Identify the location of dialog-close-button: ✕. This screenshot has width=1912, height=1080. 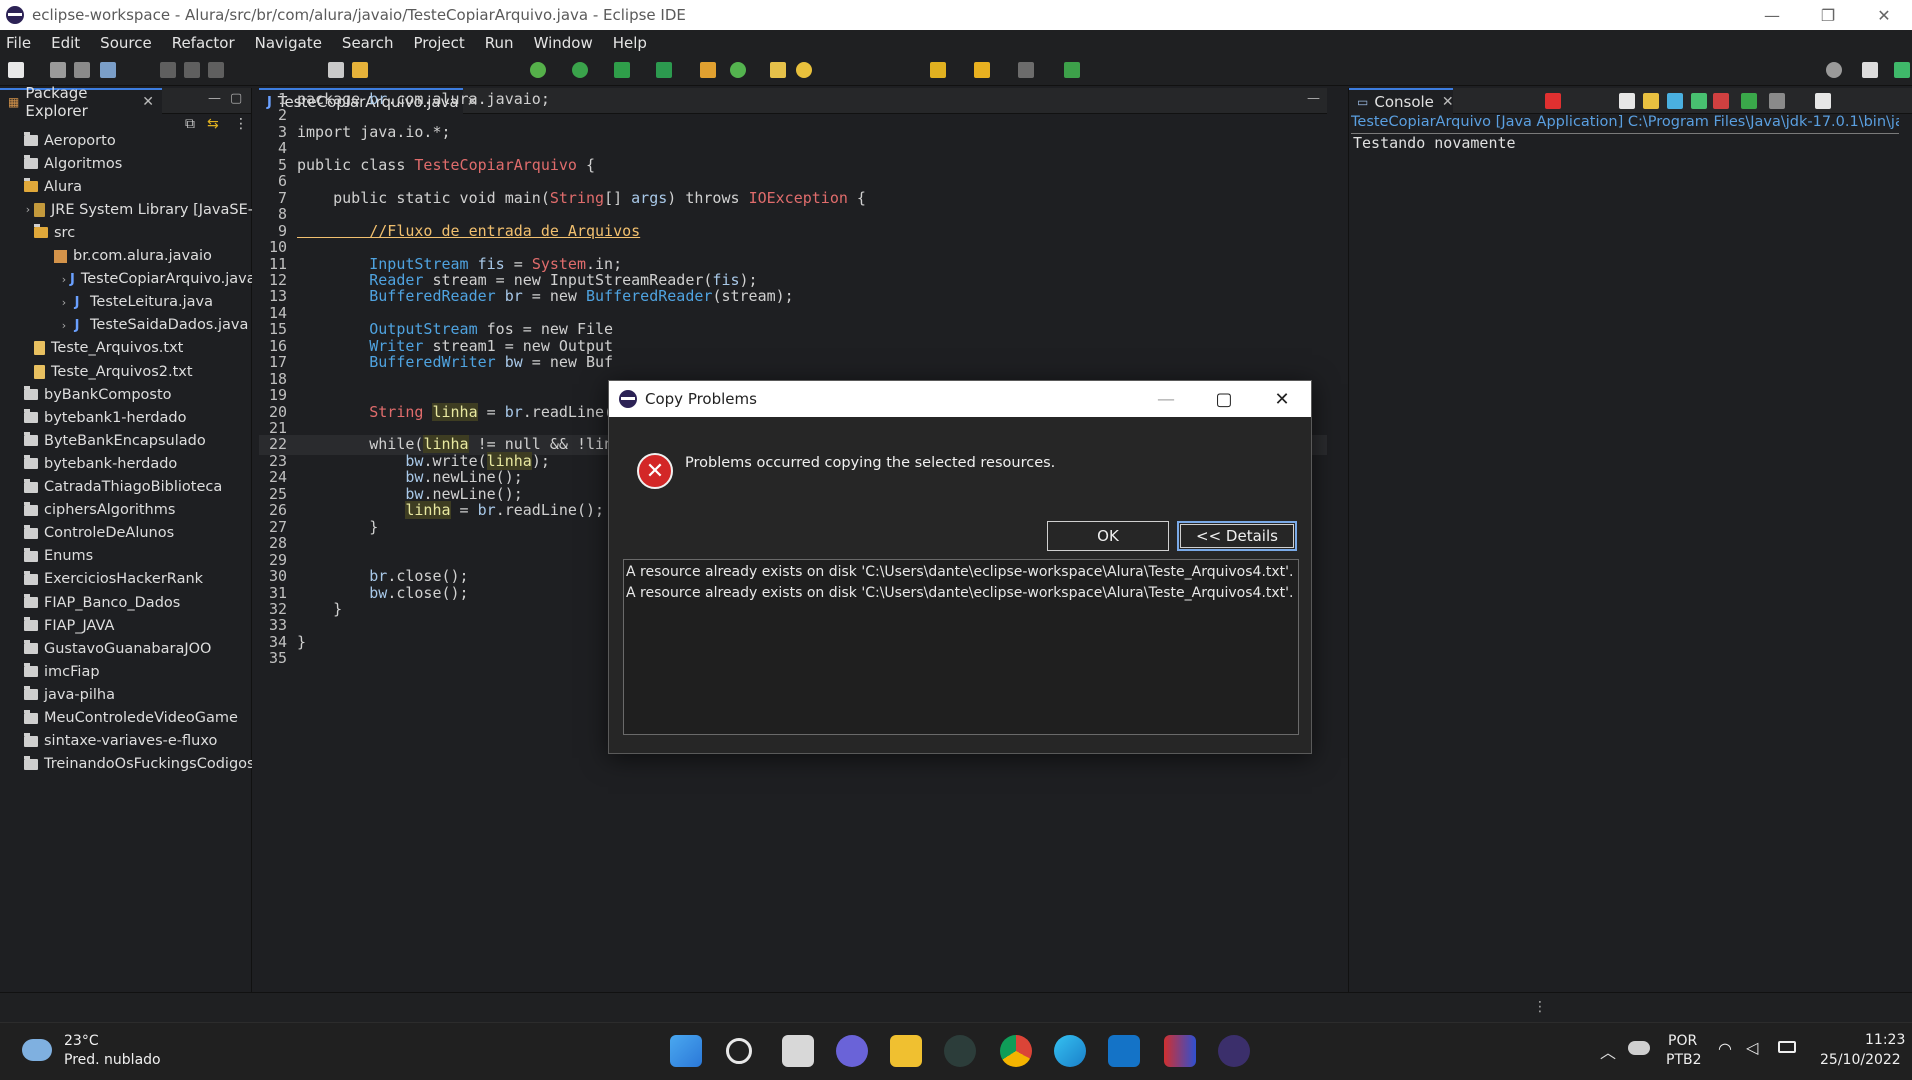
(1282, 399).